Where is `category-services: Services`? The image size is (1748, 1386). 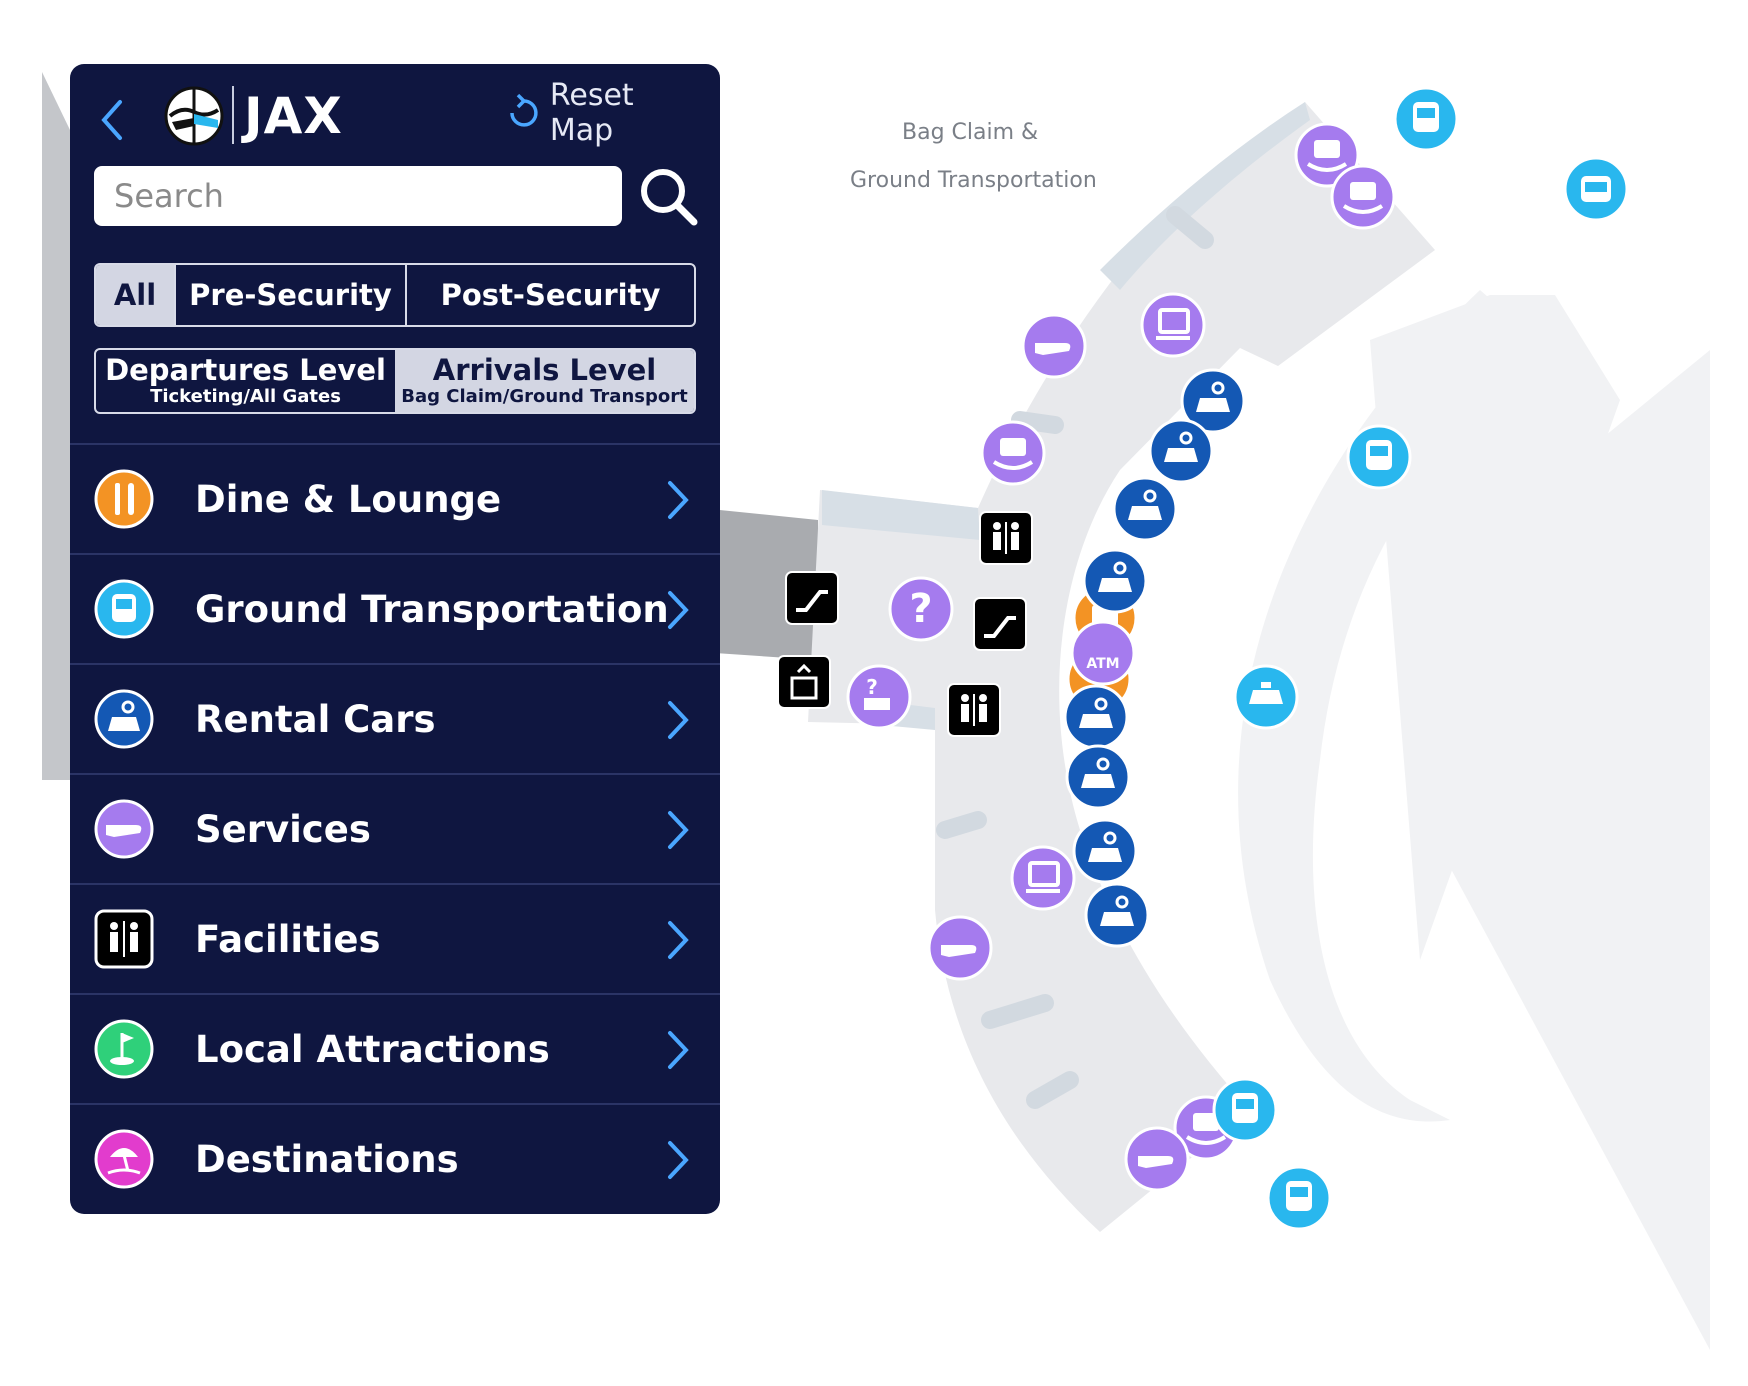
category-services: Services is located at coordinates (395, 828).